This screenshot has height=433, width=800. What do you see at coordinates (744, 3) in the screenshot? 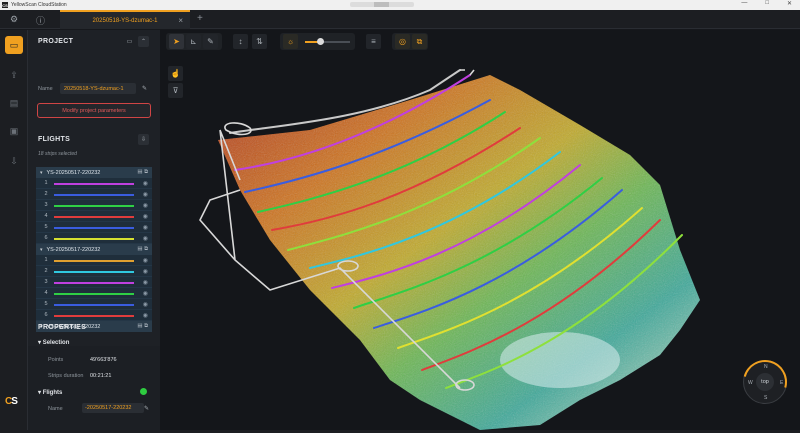
I see `minimize-icon: —` at bounding box center [744, 3].